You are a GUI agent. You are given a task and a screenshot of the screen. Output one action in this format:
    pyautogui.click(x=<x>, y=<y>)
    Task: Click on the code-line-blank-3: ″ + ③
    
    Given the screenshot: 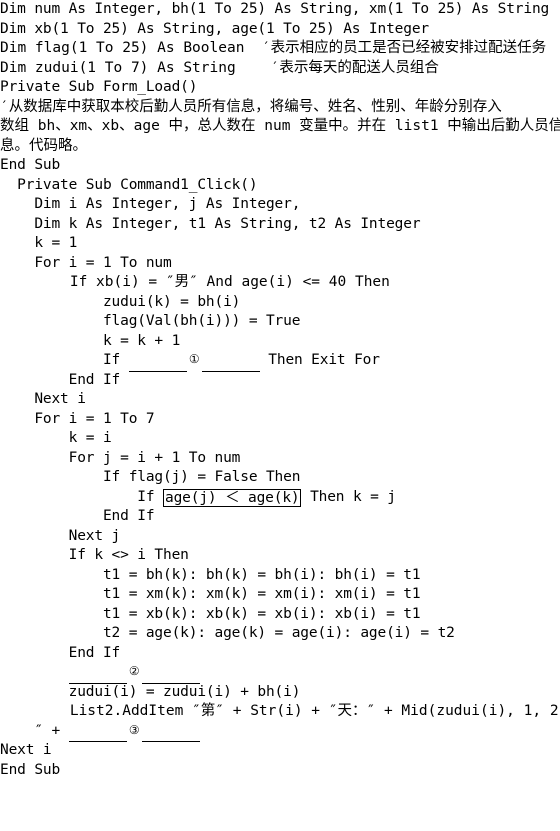 What is the action you would take?
    pyautogui.click(x=280, y=732)
    